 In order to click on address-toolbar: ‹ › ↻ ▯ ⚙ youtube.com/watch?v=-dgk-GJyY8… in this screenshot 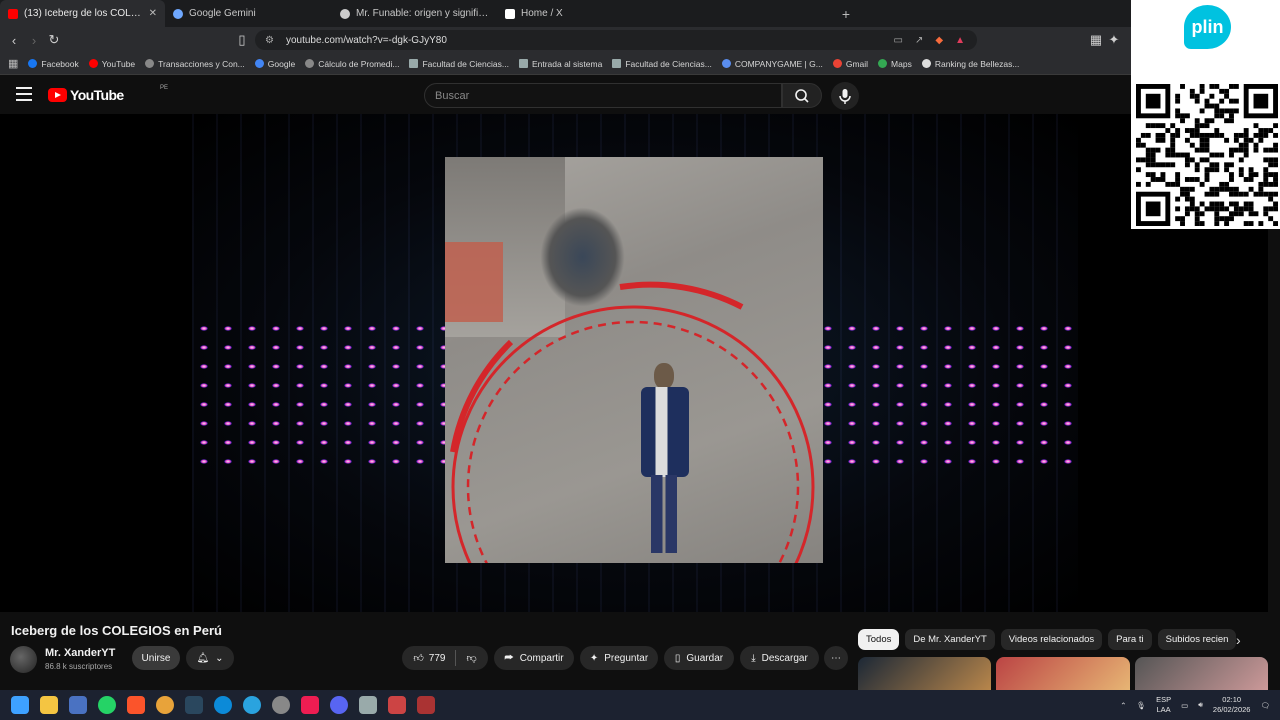, I will do `click(640, 40)`.